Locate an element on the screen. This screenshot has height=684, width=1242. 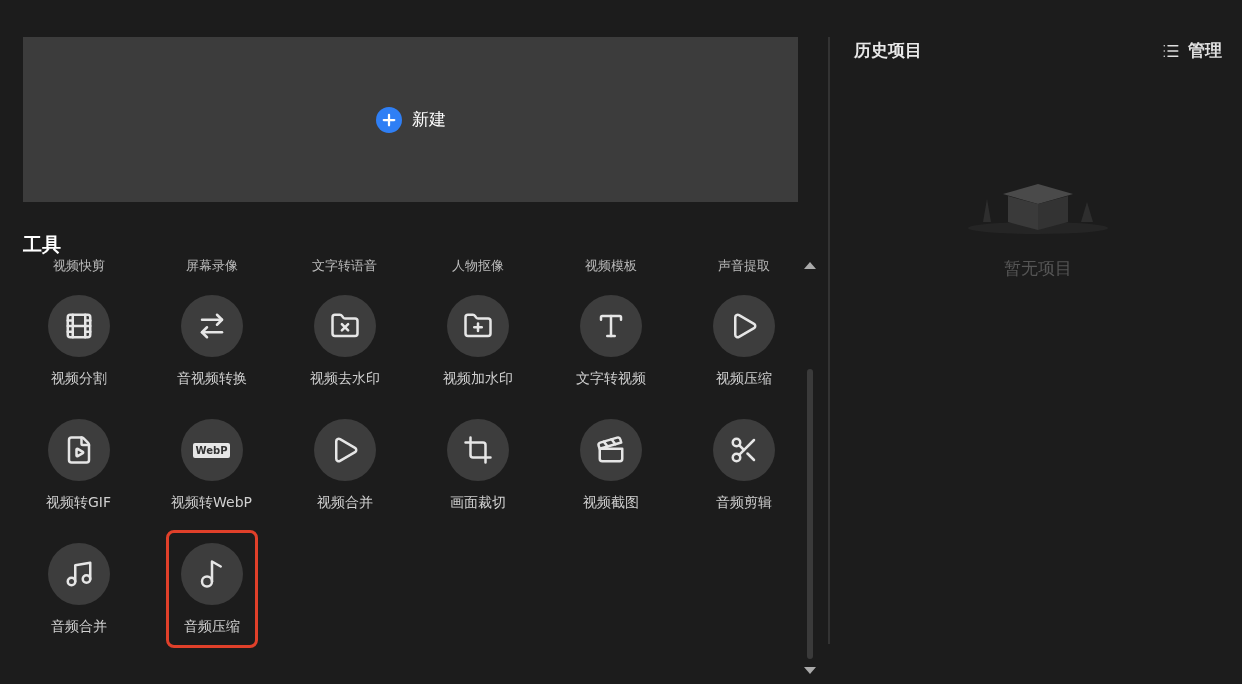
tool-button: 音视频转换 is located at coordinates (211, 341).